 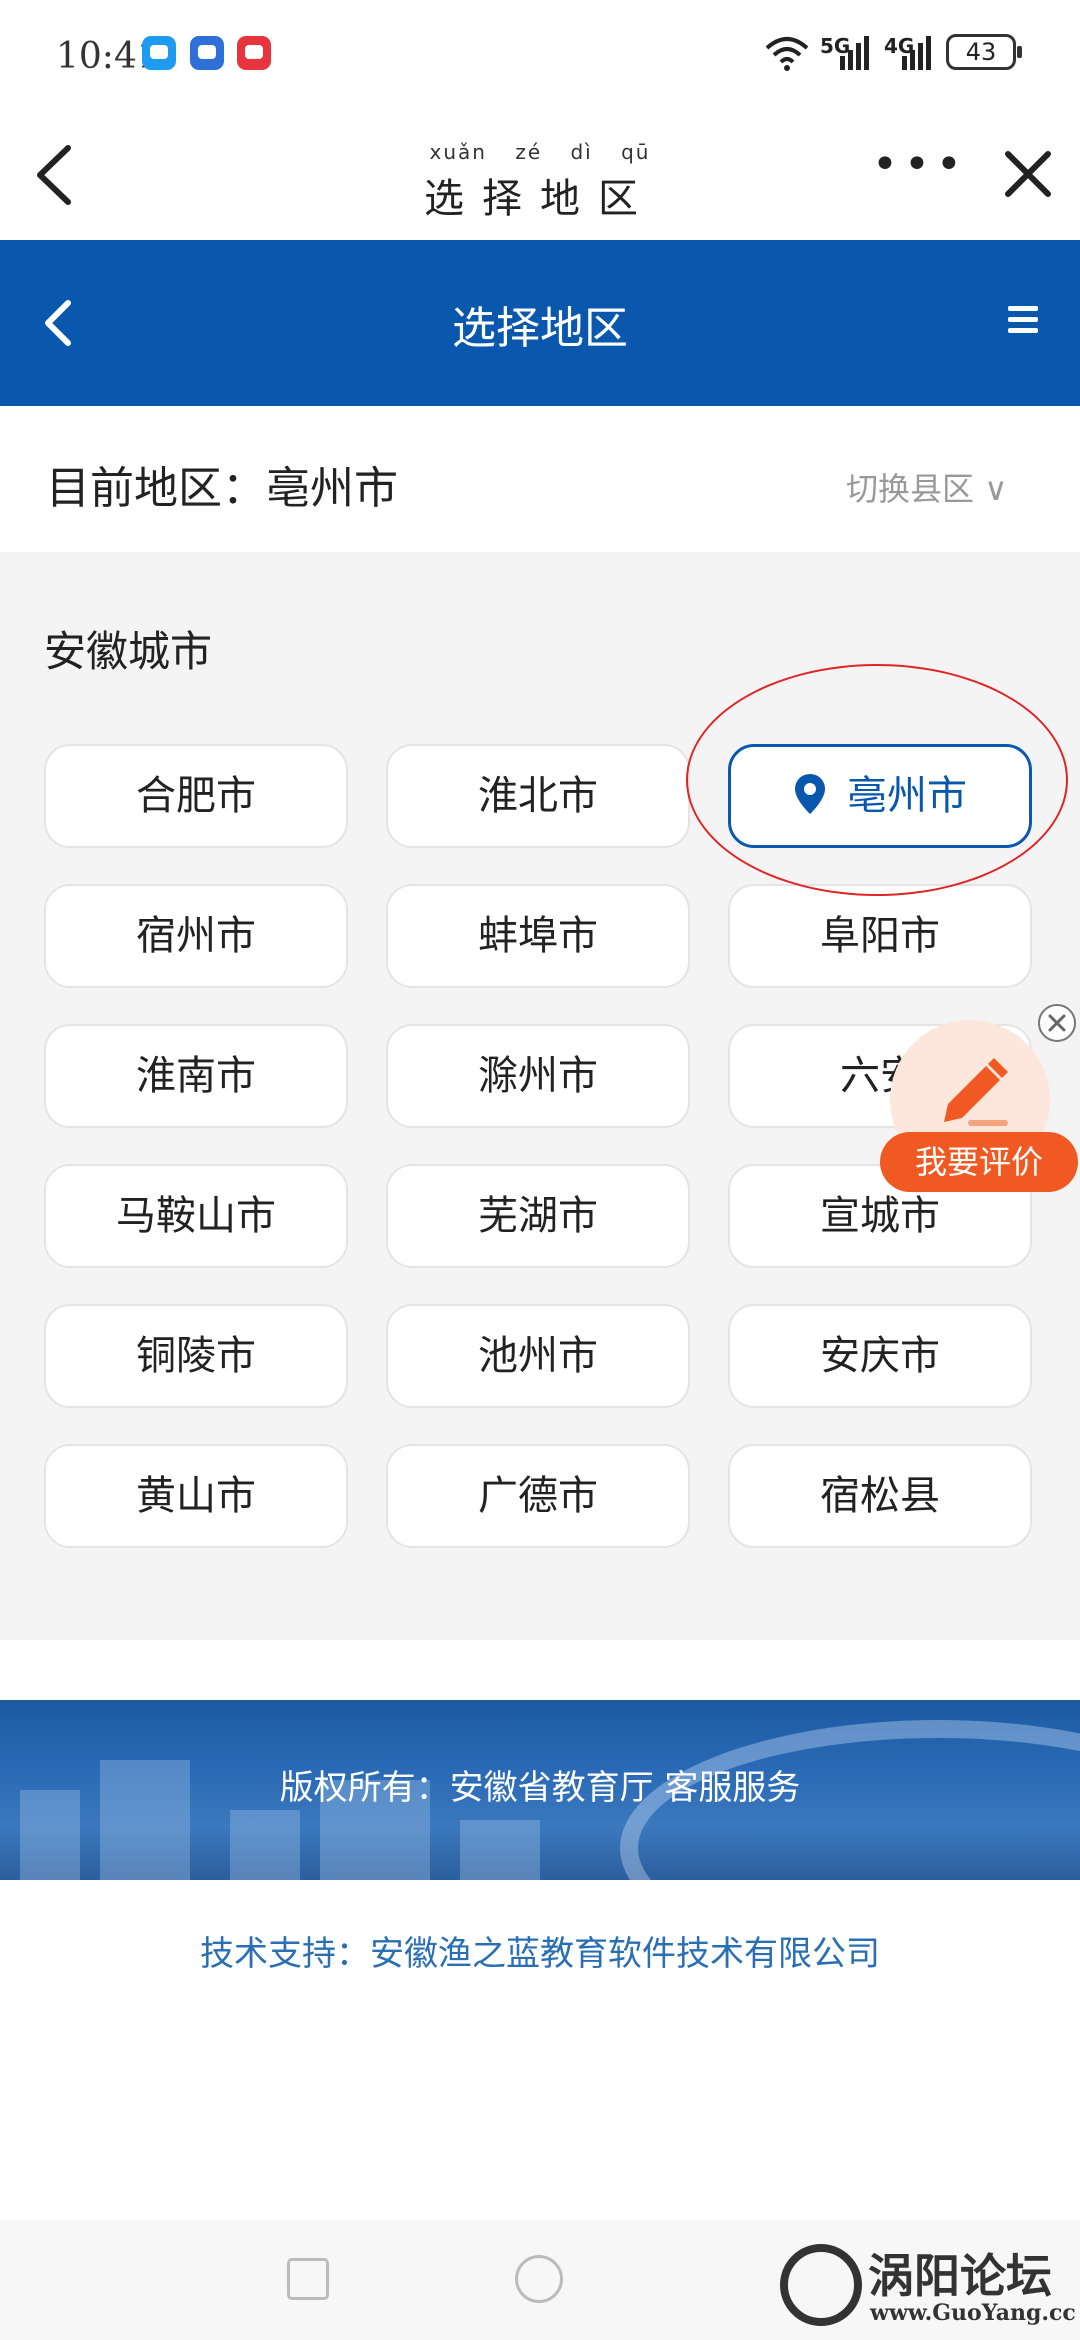 I want to click on city-button: 淮北市, so click(x=538, y=796).